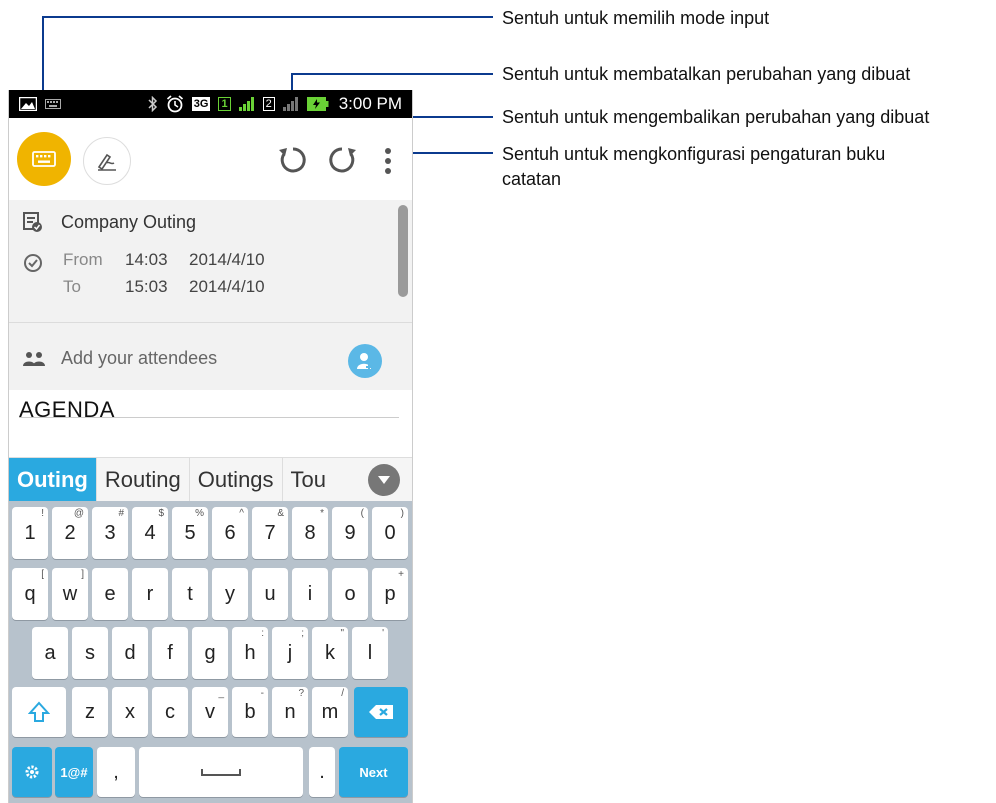 This screenshot has width=996, height=803. I want to click on key-r: r, so click(150, 594).